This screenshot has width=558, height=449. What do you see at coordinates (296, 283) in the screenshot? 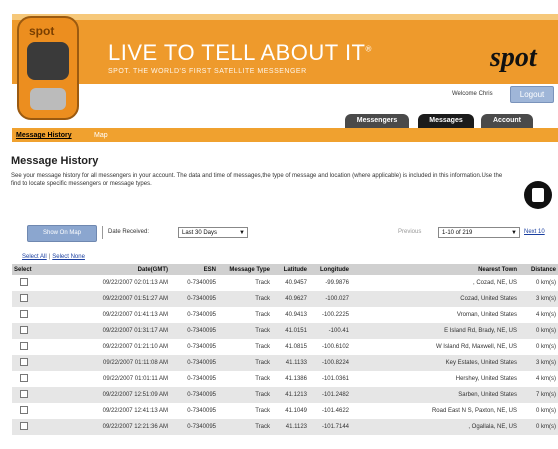
I see `table-cell: 40.9457` at bounding box center [296, 283].